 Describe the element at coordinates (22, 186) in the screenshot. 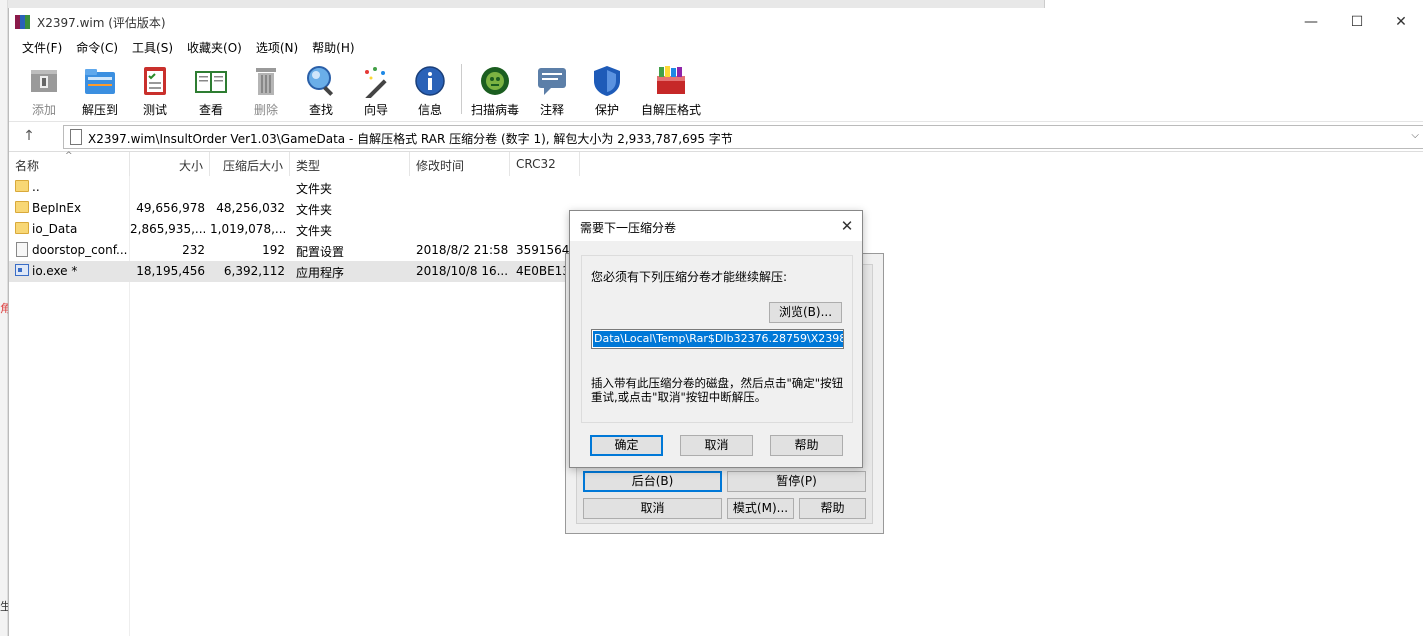

I see `folder-icon` at that location.